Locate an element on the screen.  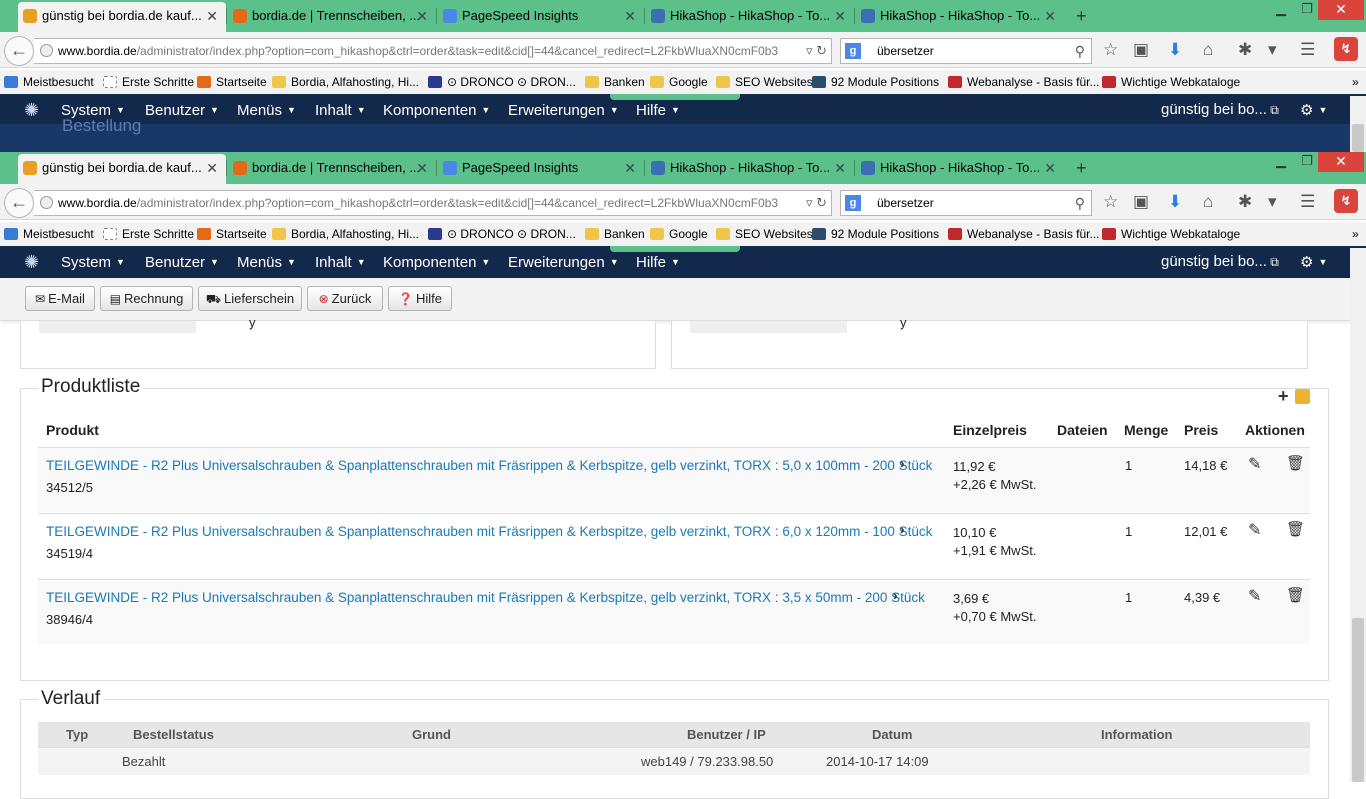
menu-item: Menüs ▼ is located at coordinates (266, 110).